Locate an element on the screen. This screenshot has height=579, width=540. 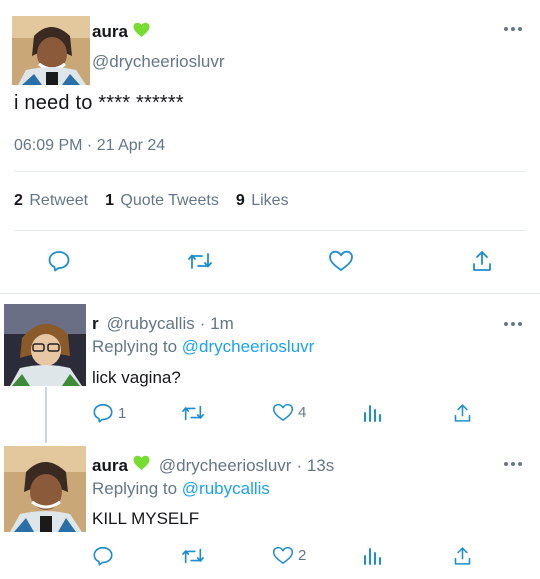
like-button: 2 is located at coordinates (289, 555).